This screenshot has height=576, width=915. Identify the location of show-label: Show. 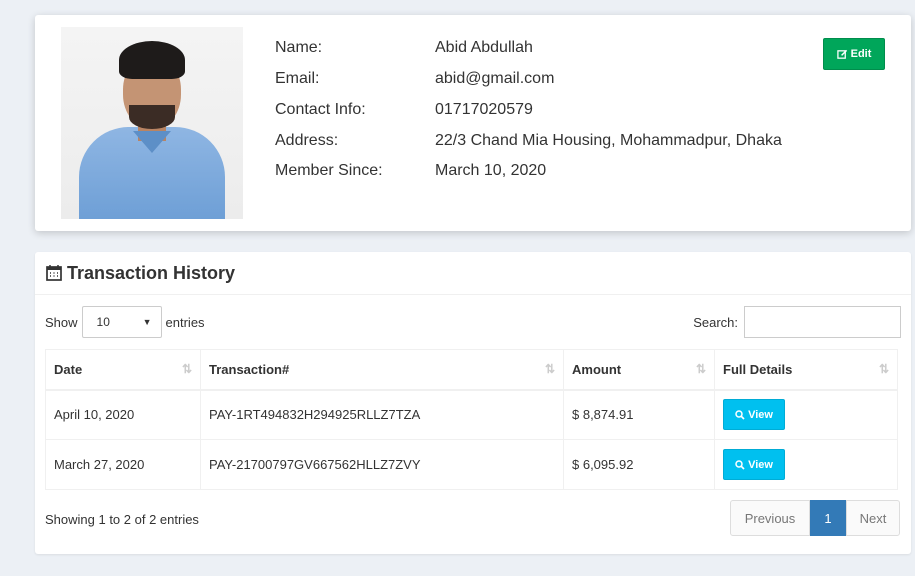
(61, 322).